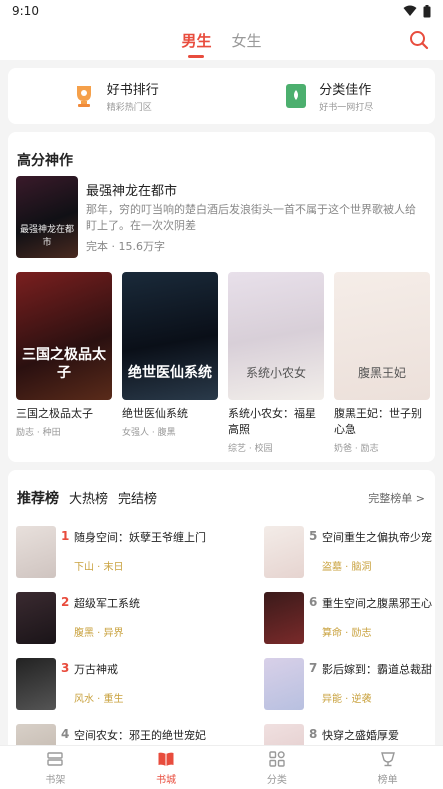  I want to click on book-title: 空间重生之偏执帝少宠, so click(377, 537).